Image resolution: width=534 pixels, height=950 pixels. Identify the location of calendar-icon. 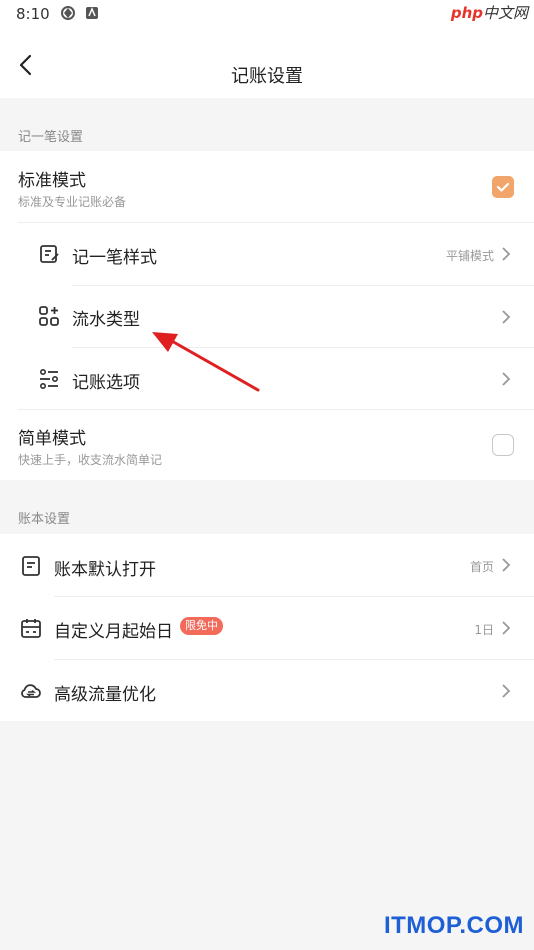
(31, 628).